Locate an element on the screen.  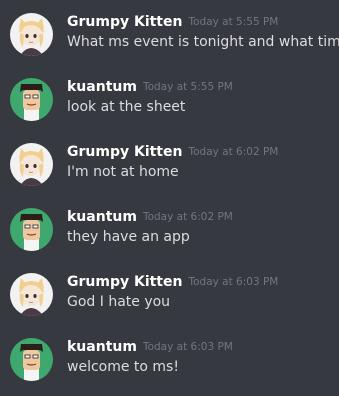
message-text: look at the sheet is located at coordinates (126, 107).